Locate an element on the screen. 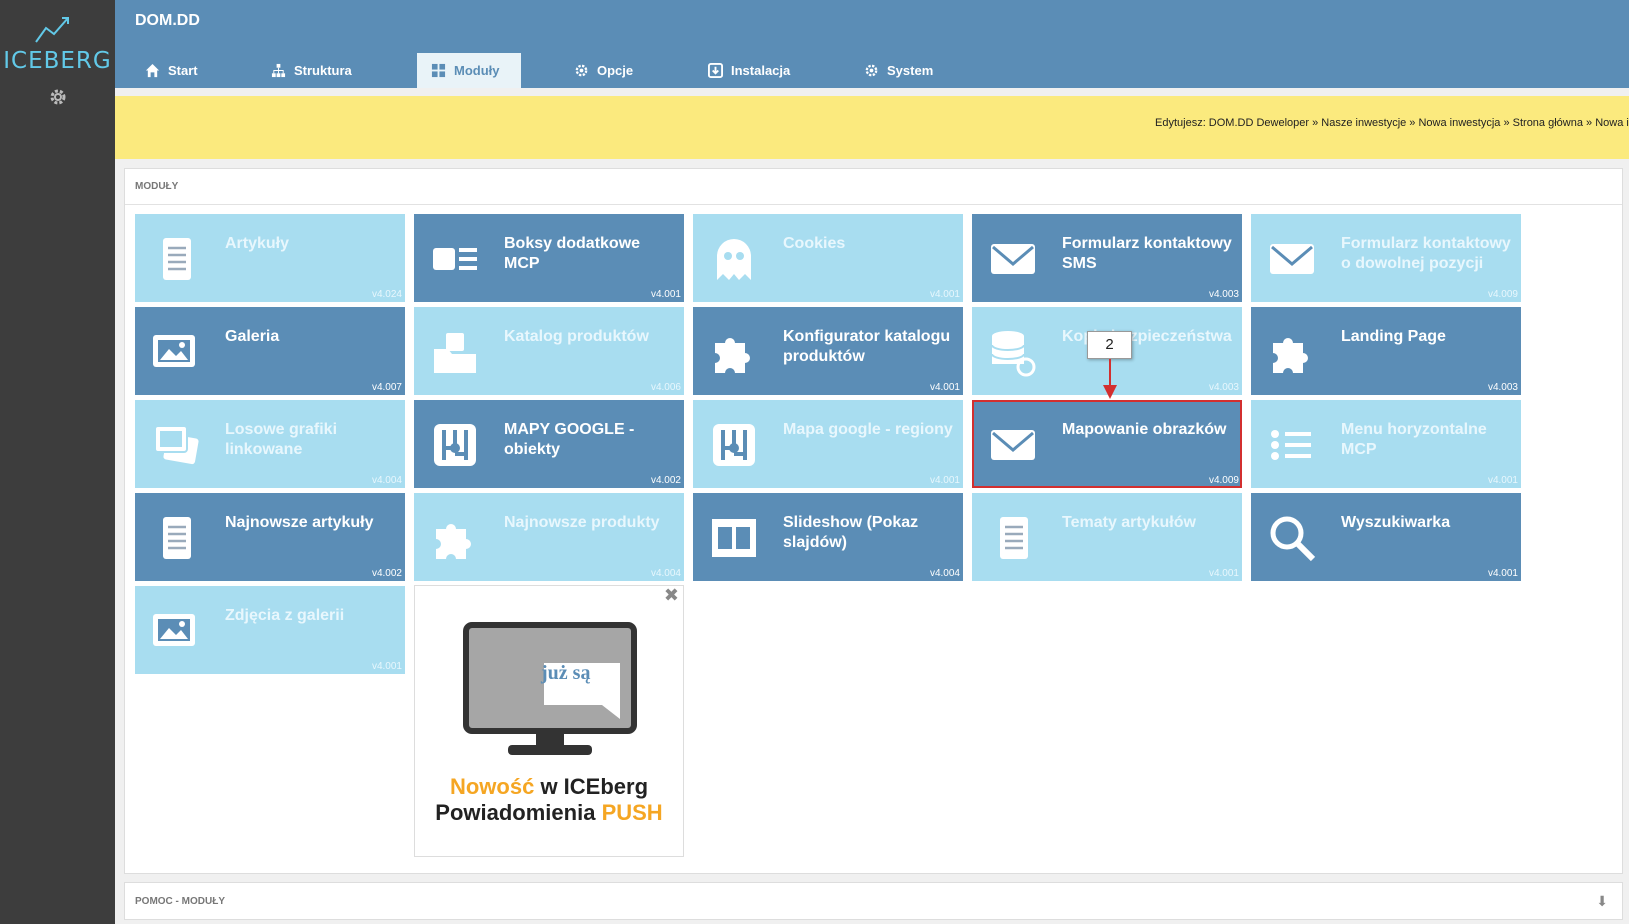 The image size is (1629, 924). module-name: Najnowsze produkty is located at coordinates (582, 522).